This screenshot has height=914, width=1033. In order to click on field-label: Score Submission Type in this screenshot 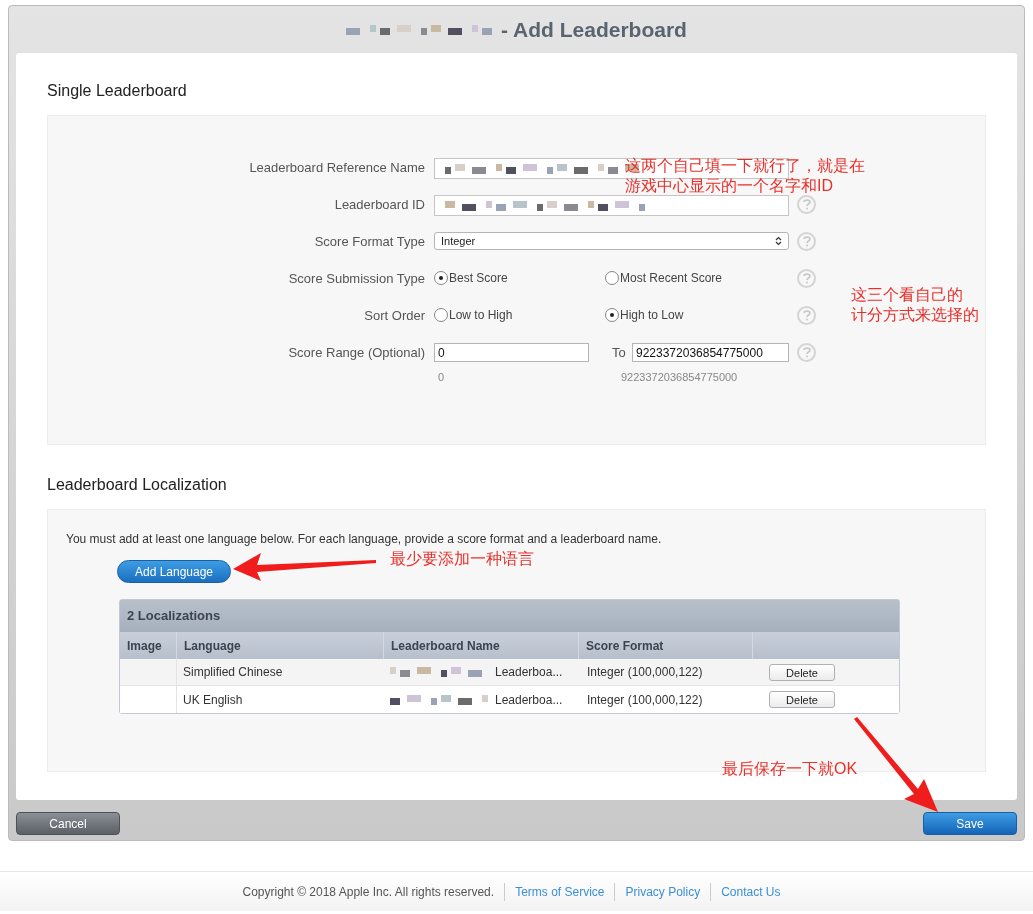, I will do `click(356, 279)`.